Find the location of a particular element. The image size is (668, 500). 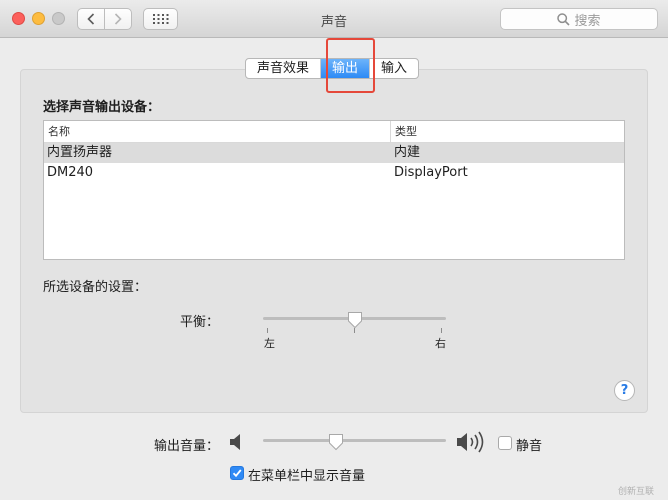

select-device-label: 选择声音输出设备： is located at coordinates (102, 107).